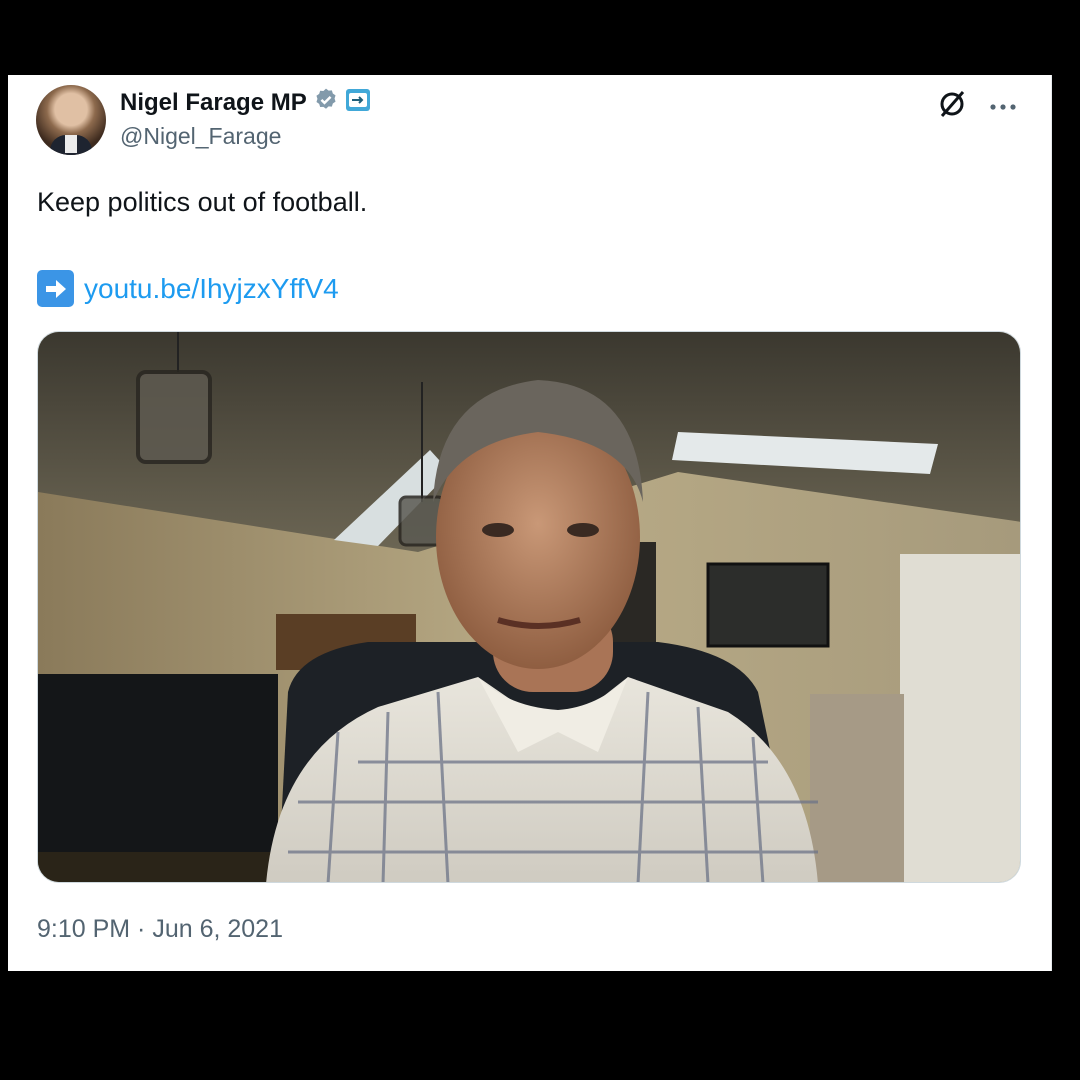  Describe the element at coordinates (952, 106) in the screenshot. I see `grok-icon` at that location.